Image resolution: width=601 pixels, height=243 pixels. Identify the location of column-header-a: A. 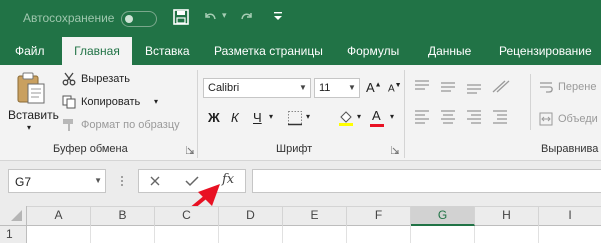
(59, 216).